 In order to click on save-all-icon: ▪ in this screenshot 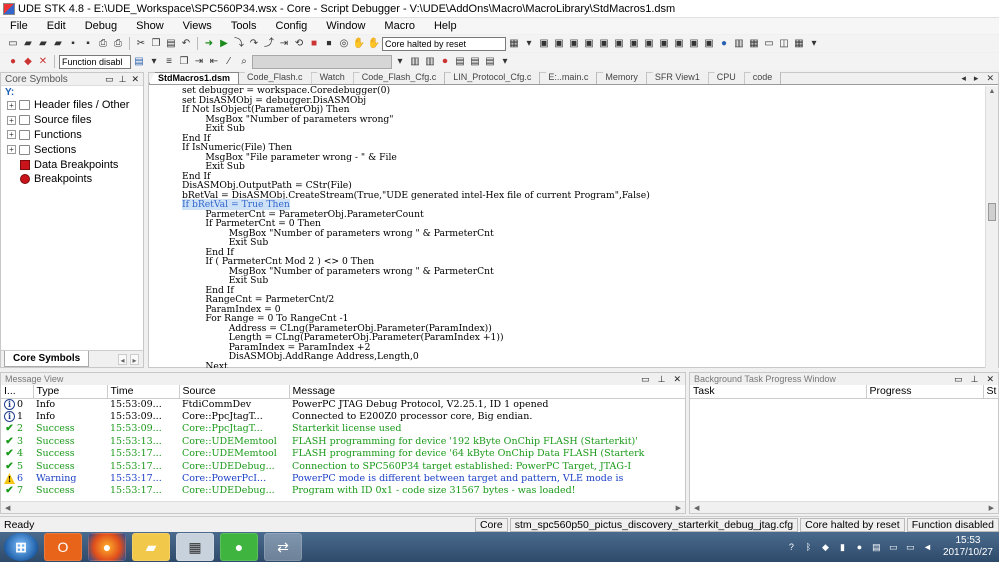, I will do `click(88, 43)`.